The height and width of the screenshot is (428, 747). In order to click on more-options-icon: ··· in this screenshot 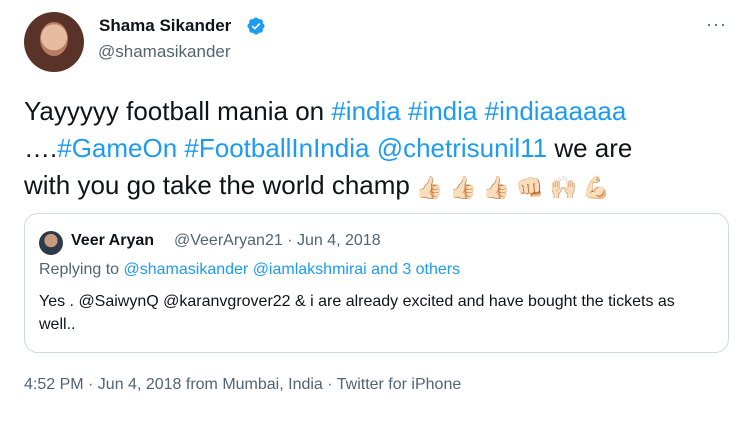, I will do `click(716, 24)`.